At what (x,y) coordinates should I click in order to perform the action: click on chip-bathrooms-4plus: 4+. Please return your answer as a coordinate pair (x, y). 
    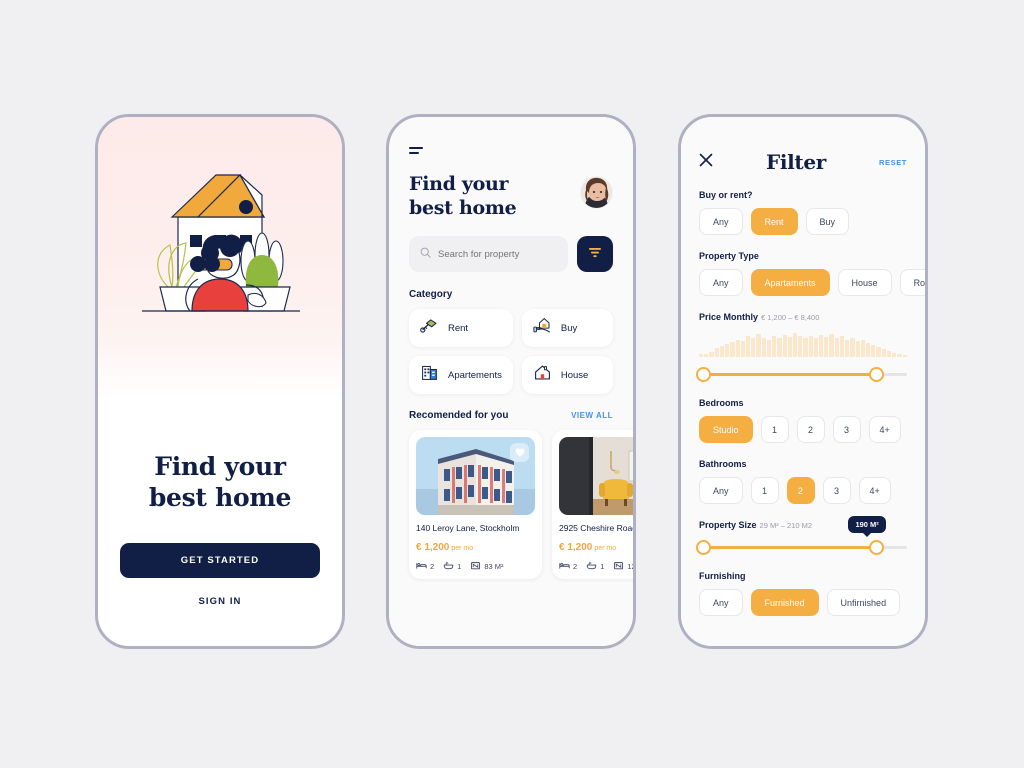
    Looking at the image, I should click on (874, 490).